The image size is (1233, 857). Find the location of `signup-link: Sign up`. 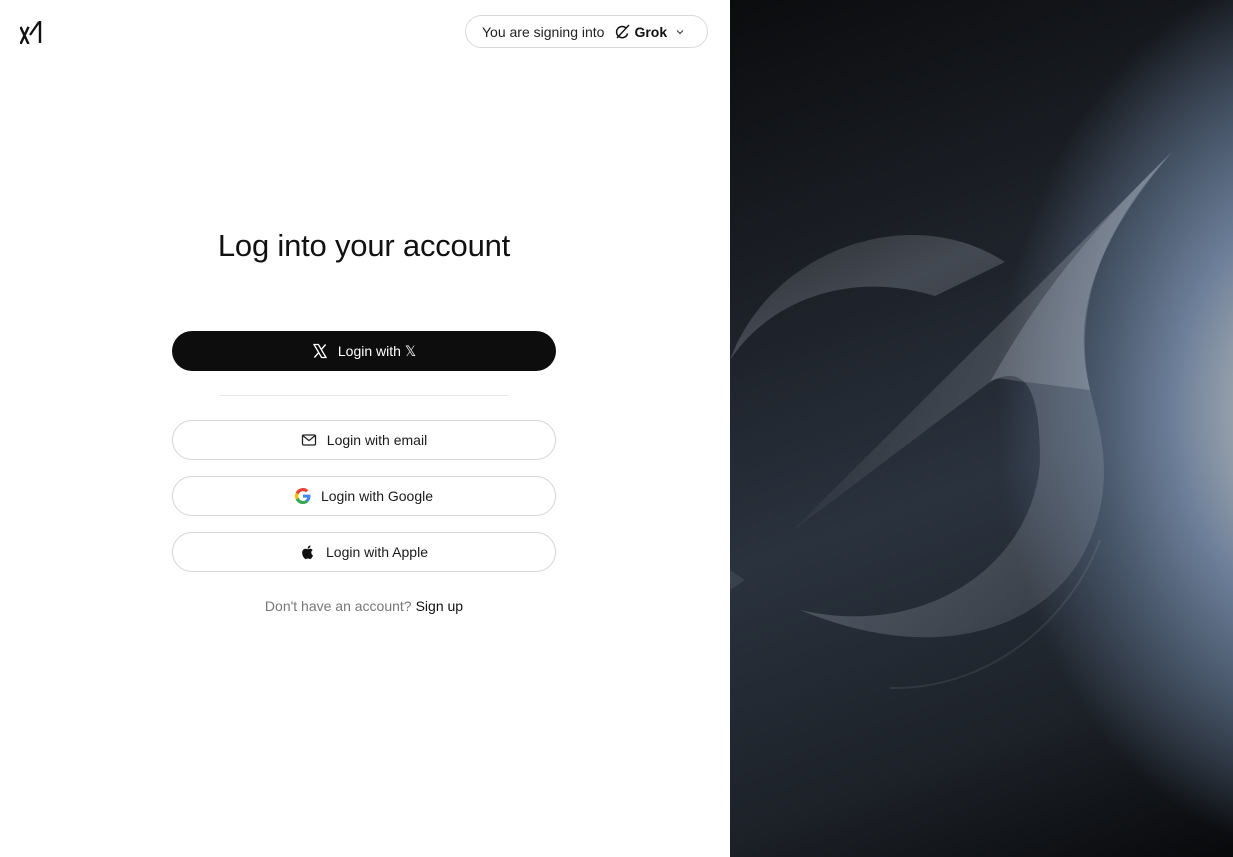

signup-link: Sign up is located at coordinates (439, 606).